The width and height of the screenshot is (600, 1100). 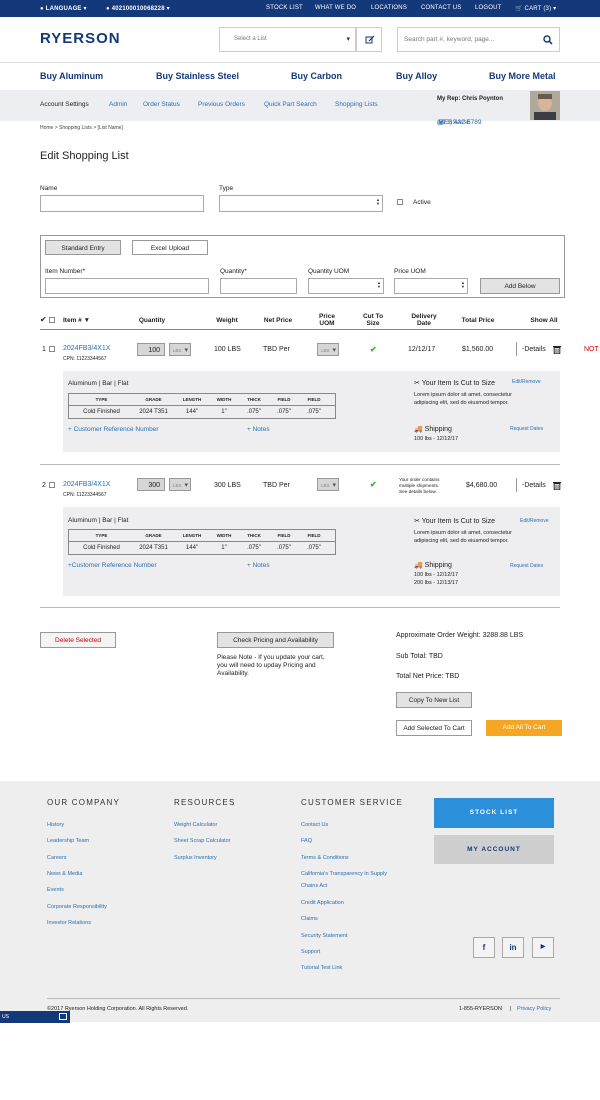 What do you see at coordinates (227, 349) in the screenshot?
I see `row-weight: 100 LBS` at bounding box center [227, 349].